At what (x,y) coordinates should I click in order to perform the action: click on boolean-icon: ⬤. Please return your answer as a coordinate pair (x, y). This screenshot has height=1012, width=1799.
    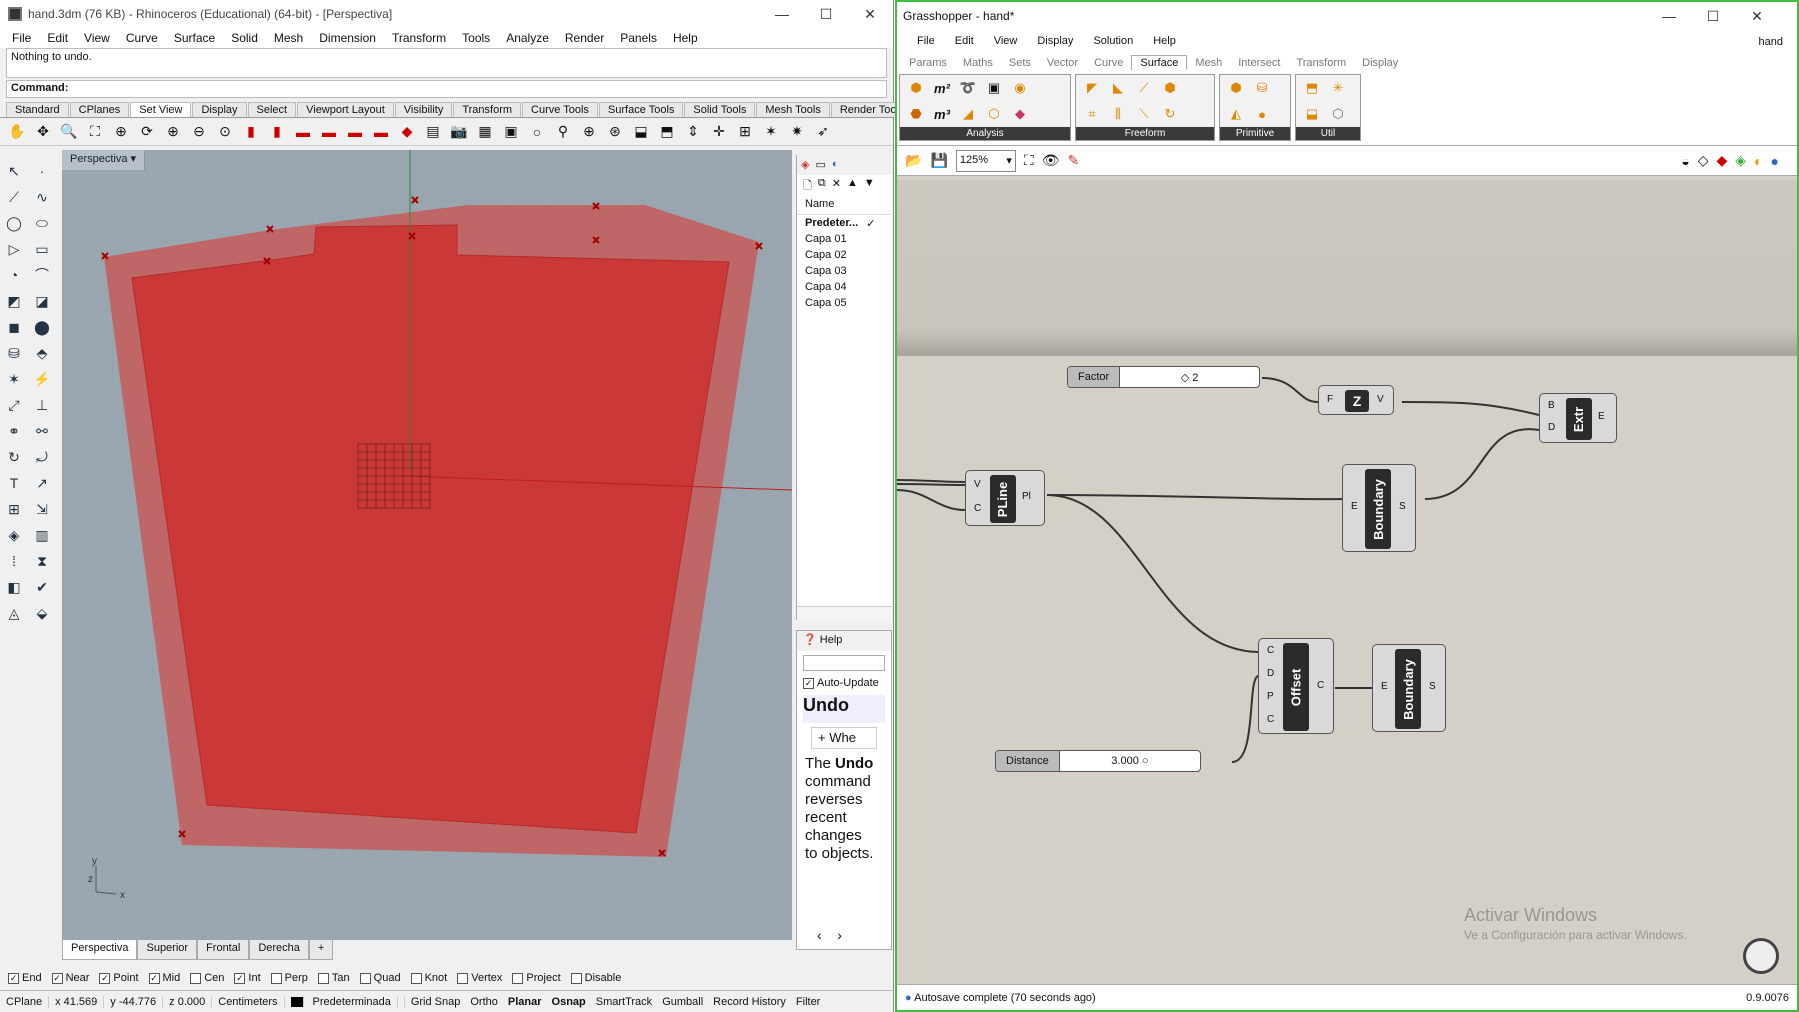
    Looking at the image, I should click on (42, 327).